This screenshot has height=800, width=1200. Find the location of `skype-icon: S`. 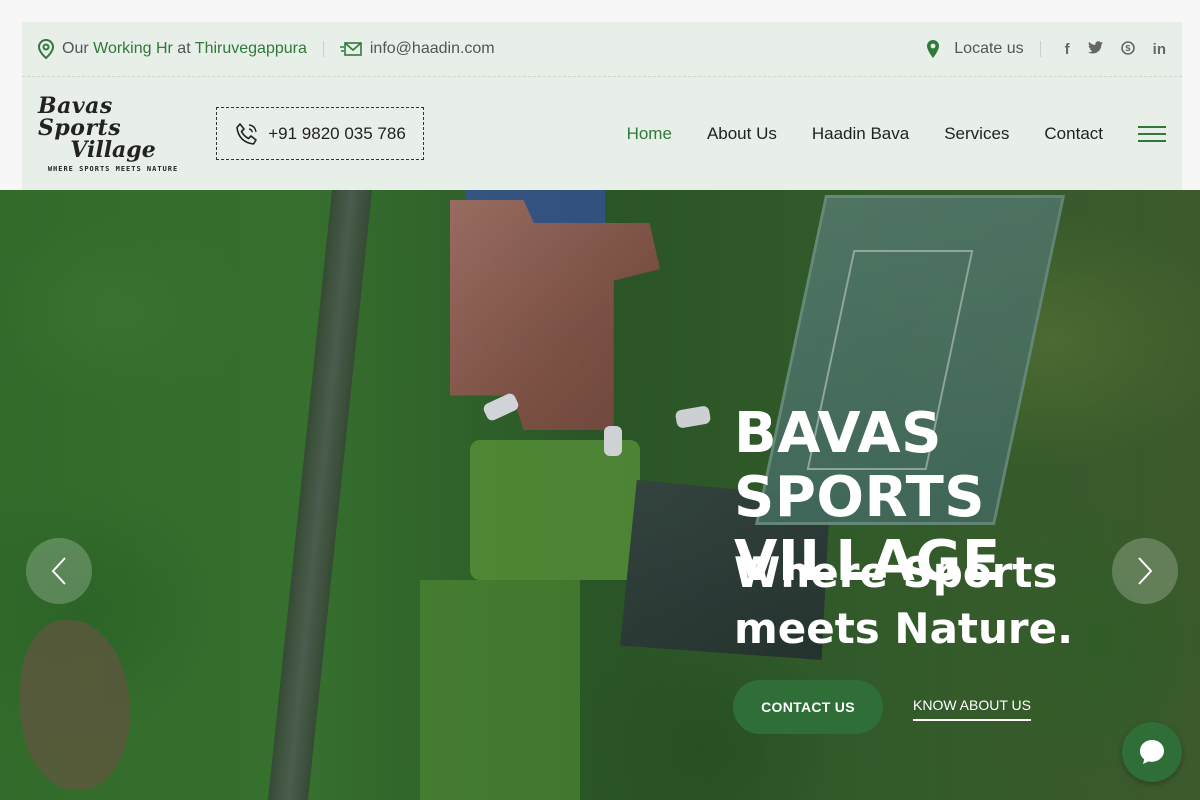

skype-icon: S is located at coordinates (1127, 47).